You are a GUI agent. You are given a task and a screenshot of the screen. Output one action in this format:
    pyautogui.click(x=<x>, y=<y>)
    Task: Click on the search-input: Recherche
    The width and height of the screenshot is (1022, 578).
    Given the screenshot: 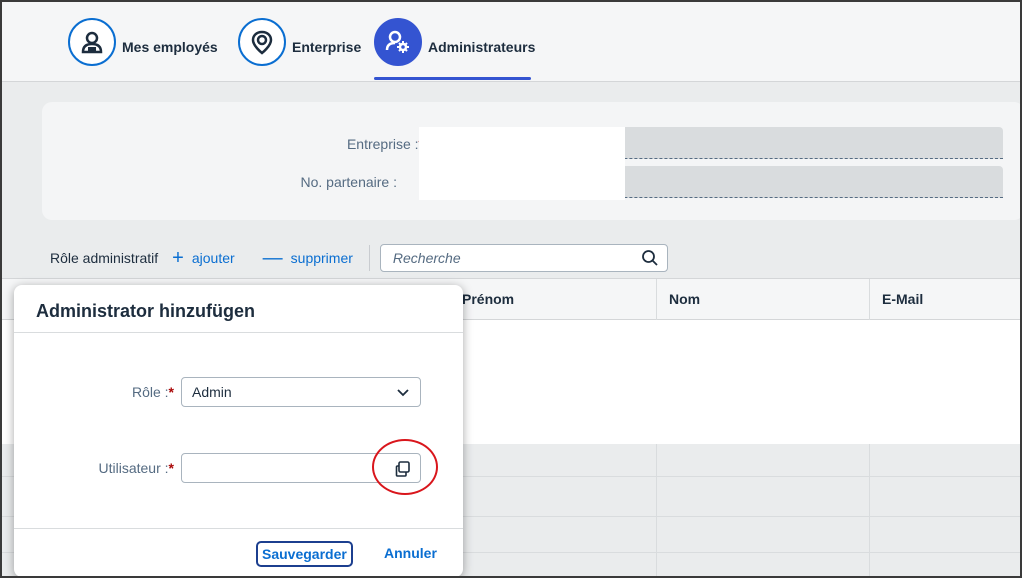 What is the action you would take?
    pyautogui.click(x=523, y=258)
    